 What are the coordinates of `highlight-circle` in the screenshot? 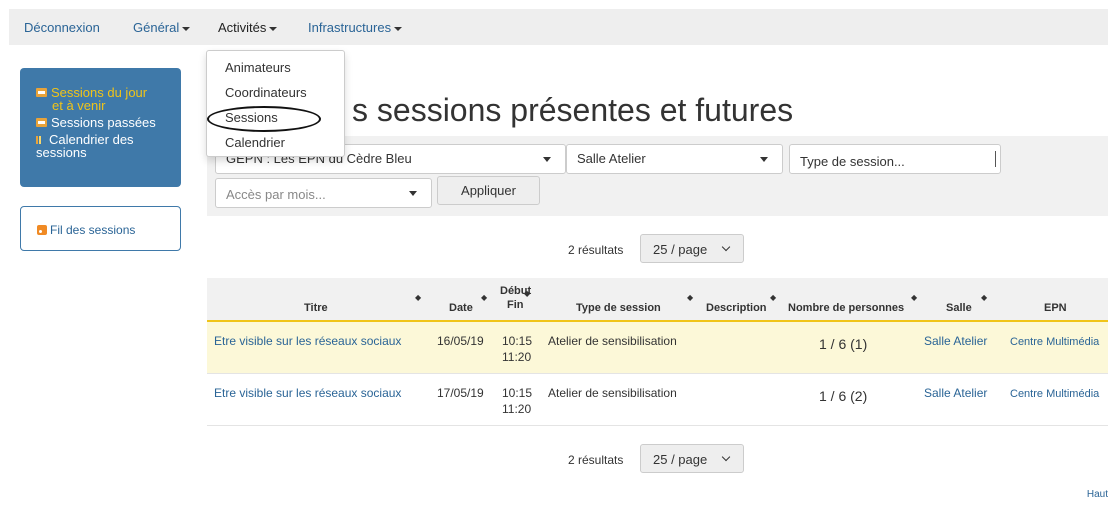 It's located at (264, 119).